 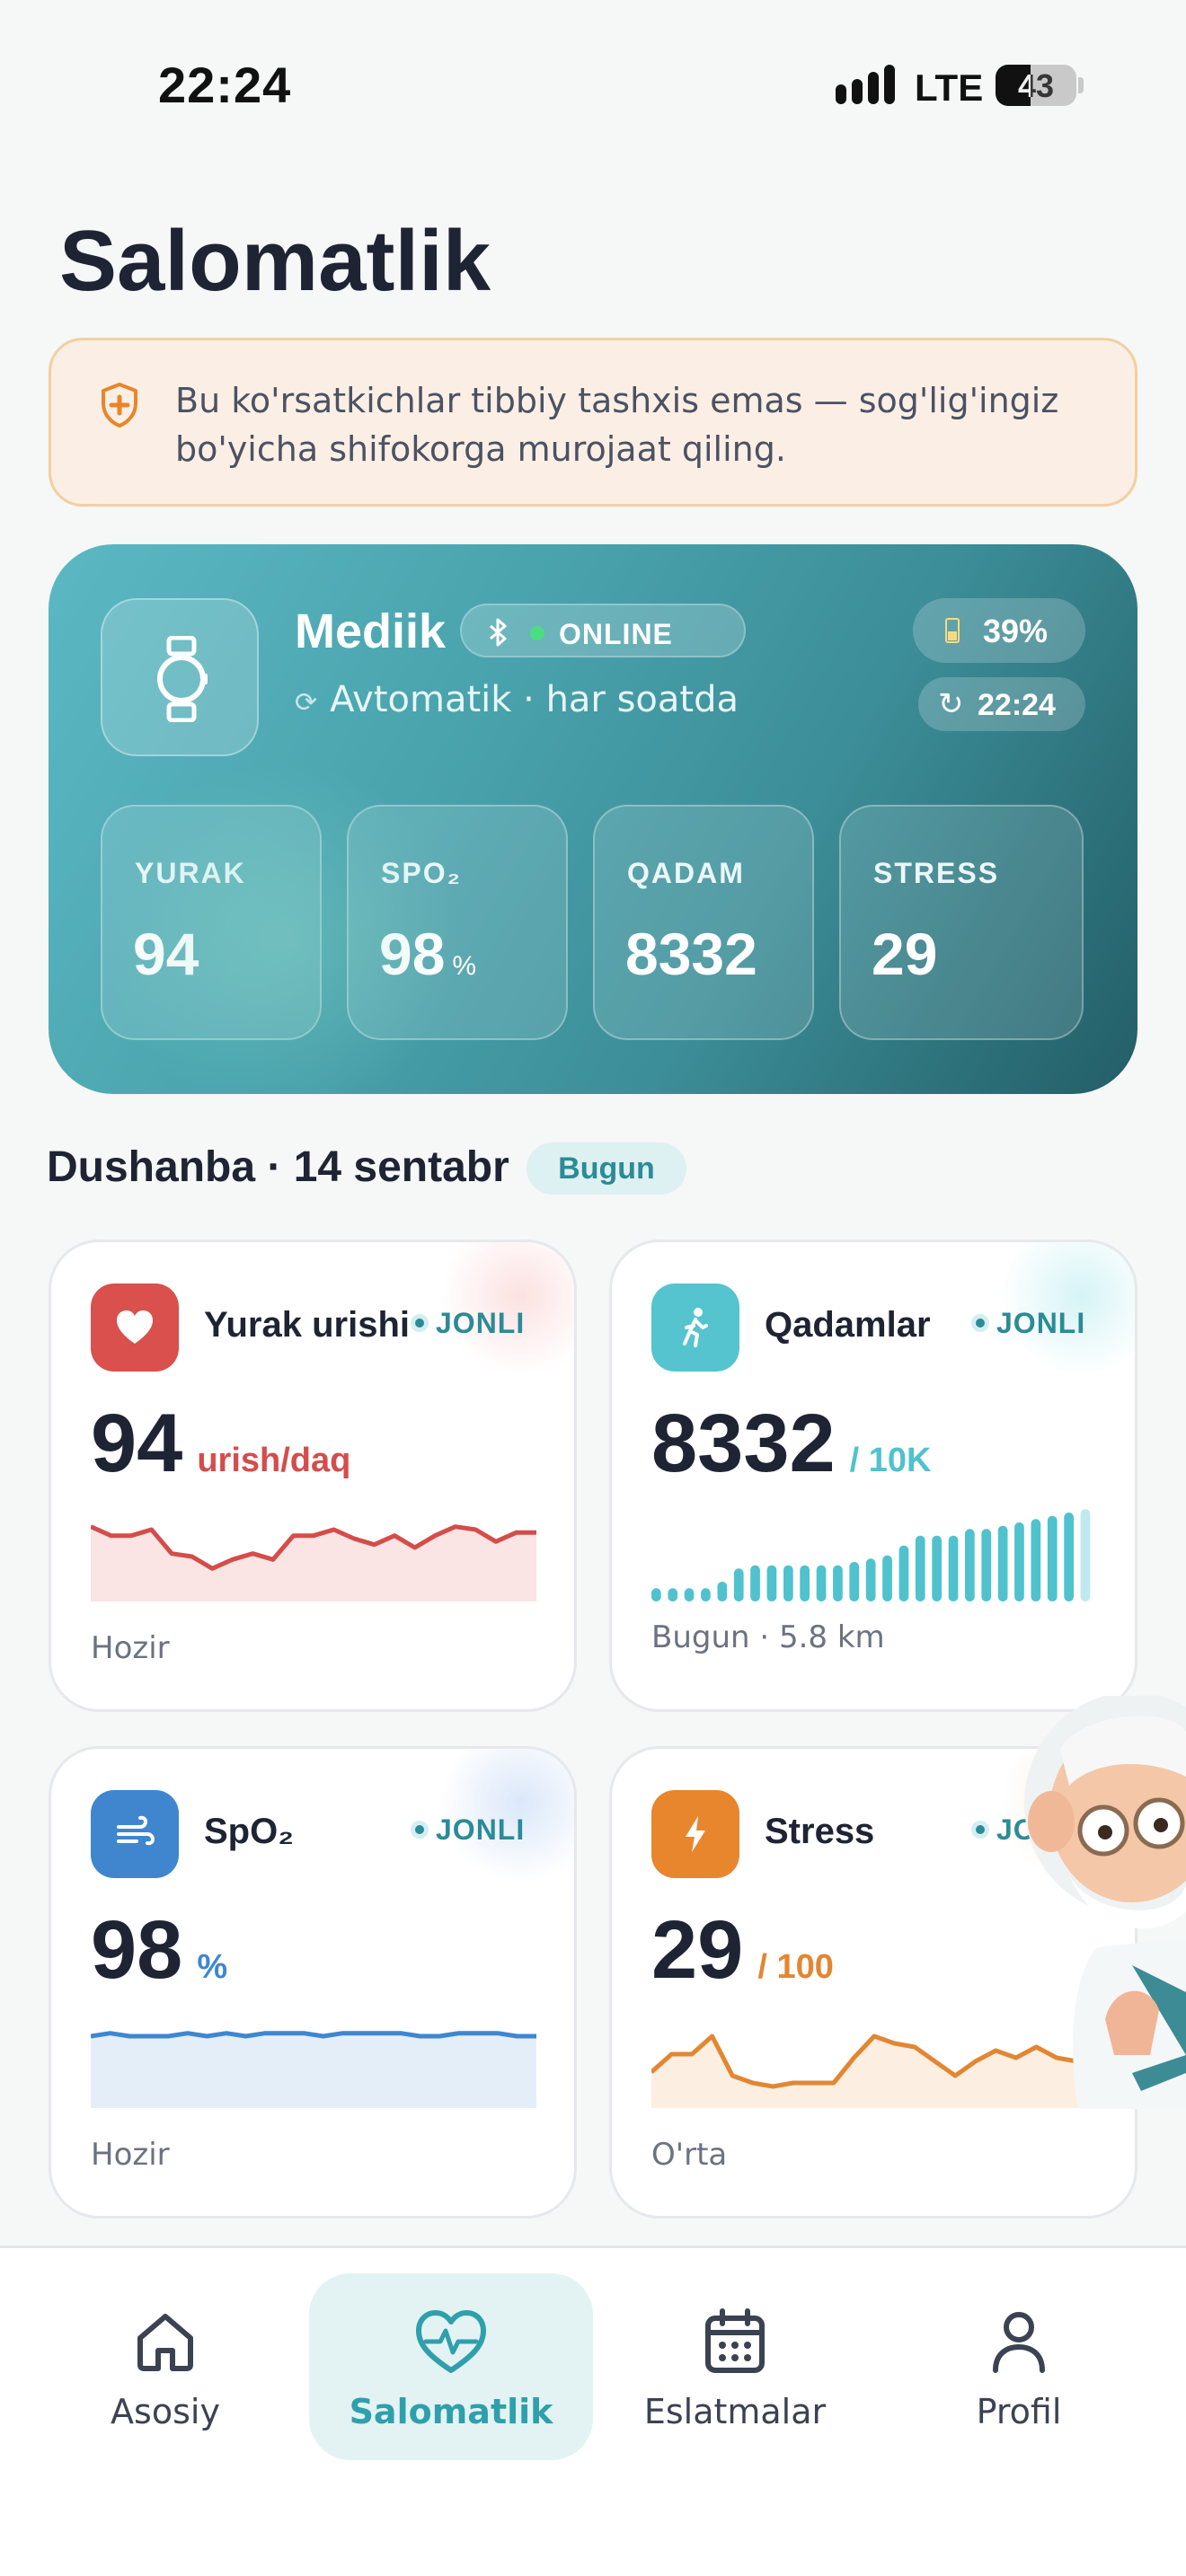 I want to click on metric-label: SPO₂, so click(x=421, y=873).